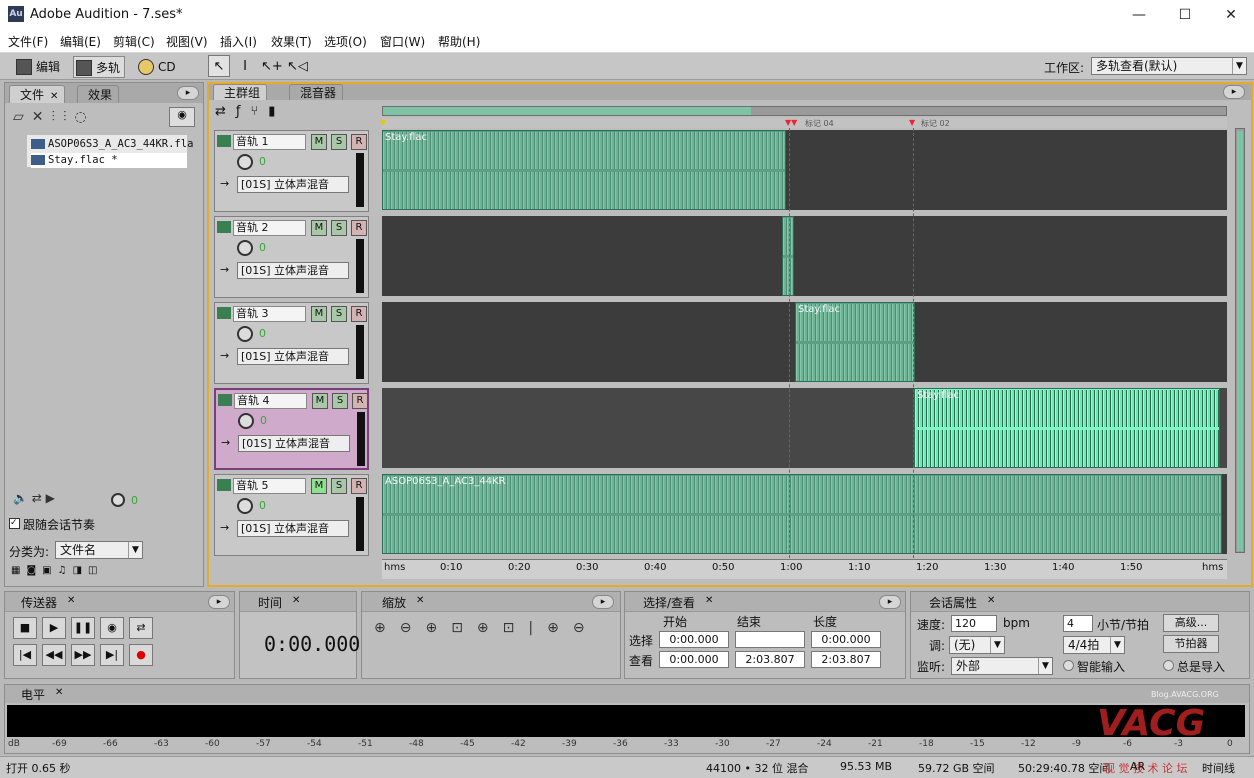 Image resolution: width=1254 pixels, height=778 pixels. I want to click on loop-button: ⇄, so click(141, 628).